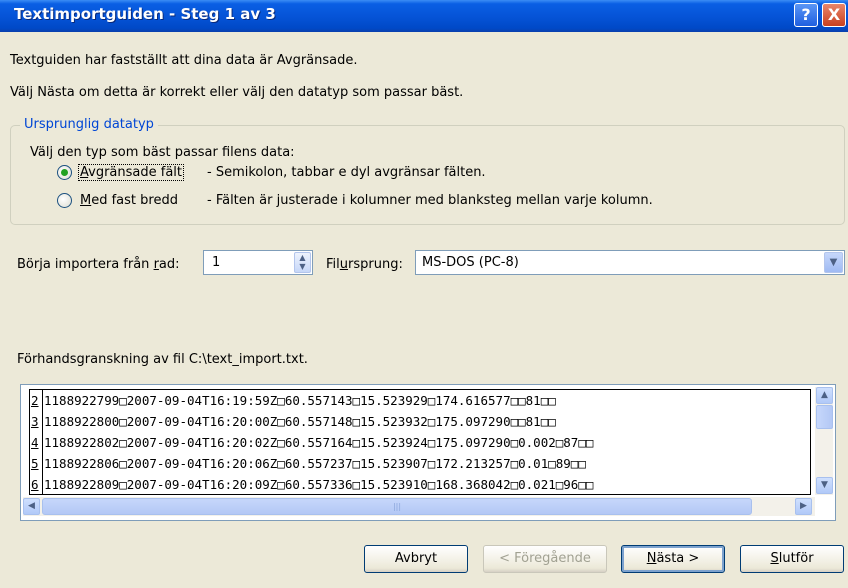 The height and width of the screenshot is (588, 848). Describe the element at coordinates (86, 200) in the screenshot. I see `label-fixed-key: M` at that location.